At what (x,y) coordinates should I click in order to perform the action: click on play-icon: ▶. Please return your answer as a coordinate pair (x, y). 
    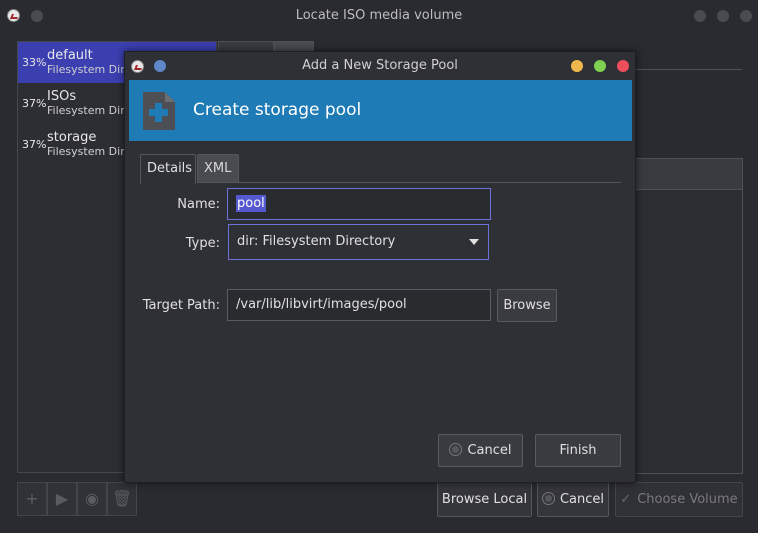
    Looking at the image, I should click on (62, 498).